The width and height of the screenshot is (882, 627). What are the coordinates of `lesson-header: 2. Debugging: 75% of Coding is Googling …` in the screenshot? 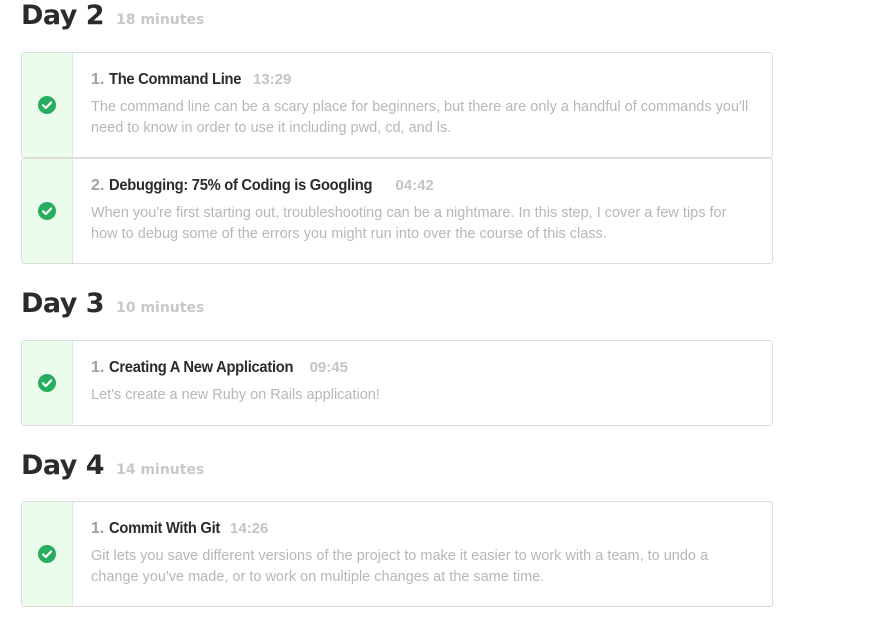 It's located at (431, 186).